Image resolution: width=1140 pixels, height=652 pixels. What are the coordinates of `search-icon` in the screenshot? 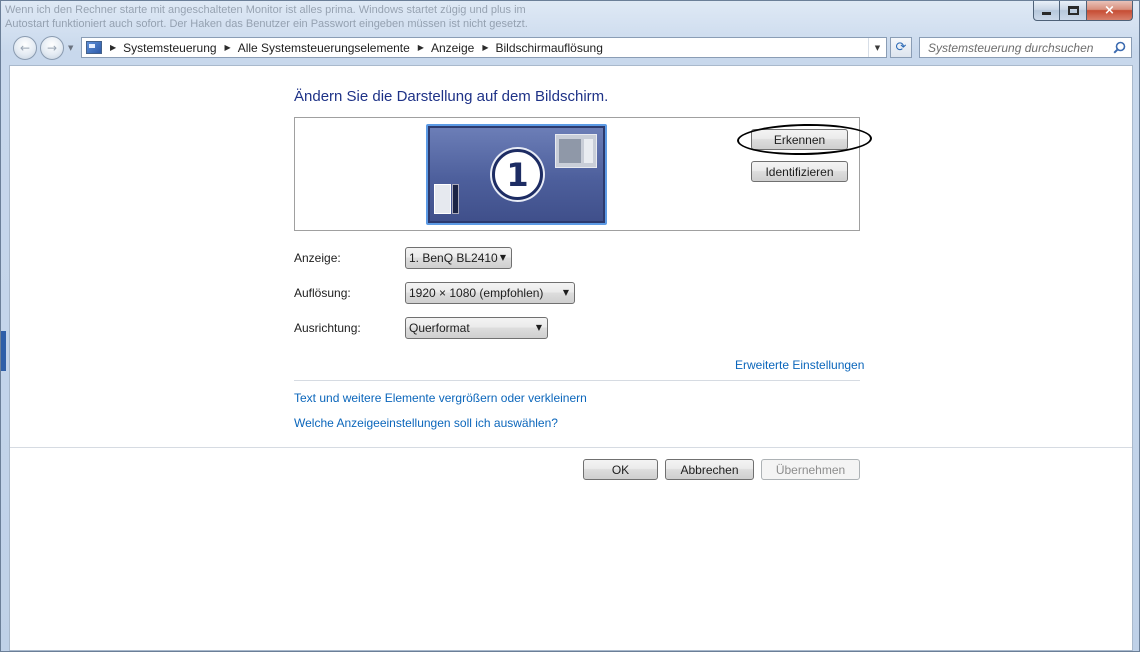 It's located at (1119, 47).